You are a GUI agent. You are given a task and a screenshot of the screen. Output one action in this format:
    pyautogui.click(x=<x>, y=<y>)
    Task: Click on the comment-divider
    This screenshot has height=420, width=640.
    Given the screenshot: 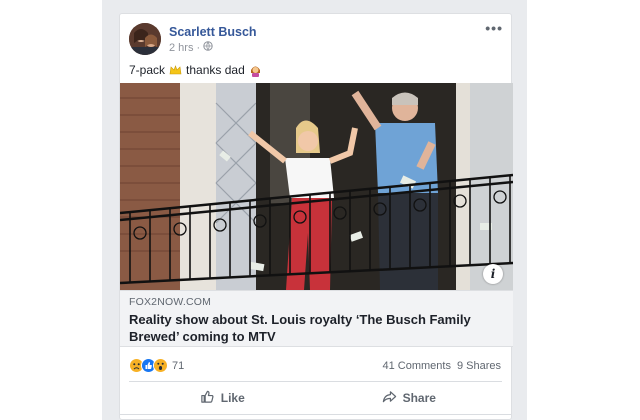 What is the action you would take?
    pyautogui.click(x=315, y=414)
    